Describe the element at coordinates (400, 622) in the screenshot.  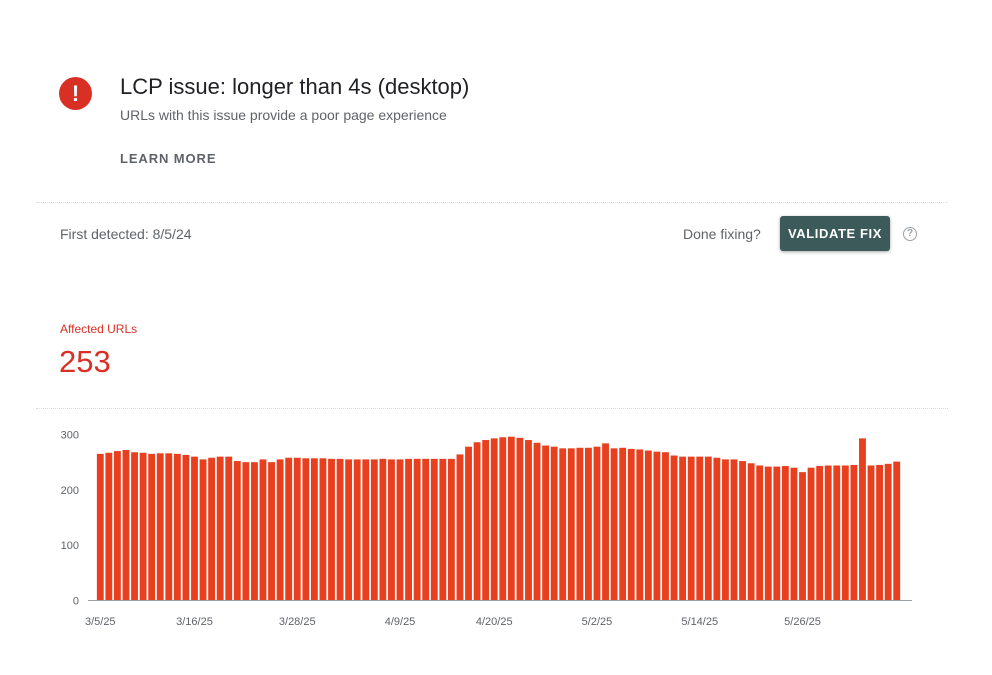
I see `x-tick-label: 4/9/25` at that location.